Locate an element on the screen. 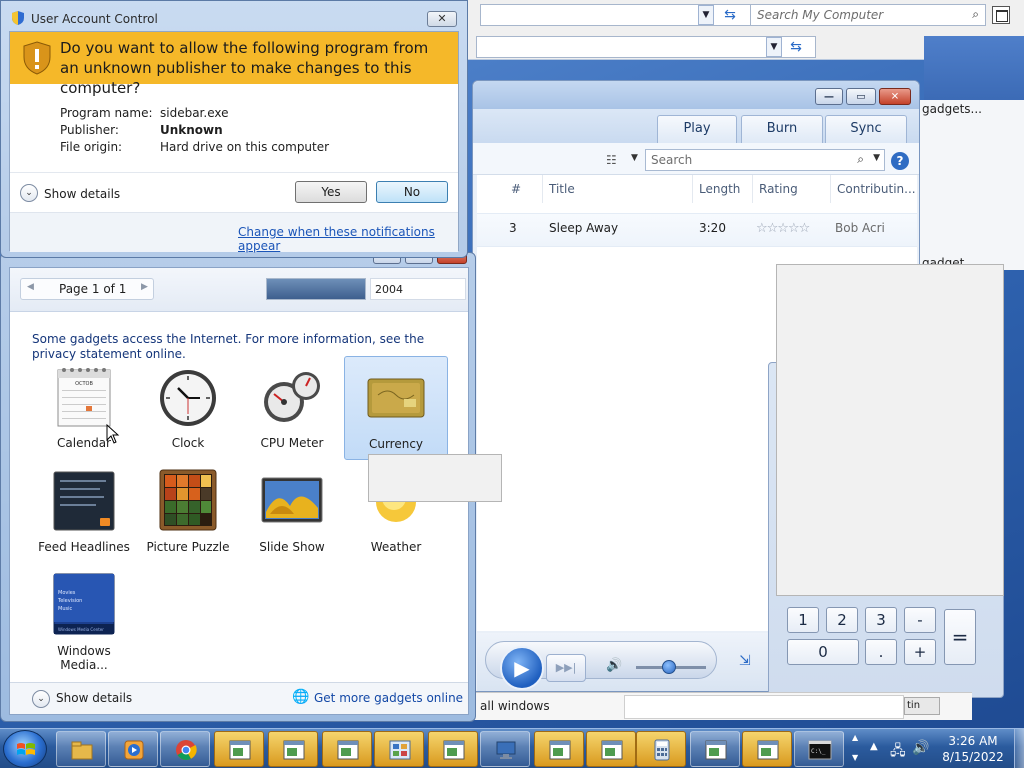 The width and height of the screenshot is (1024, 768). folder-icon is located at coordinates (82, 750).